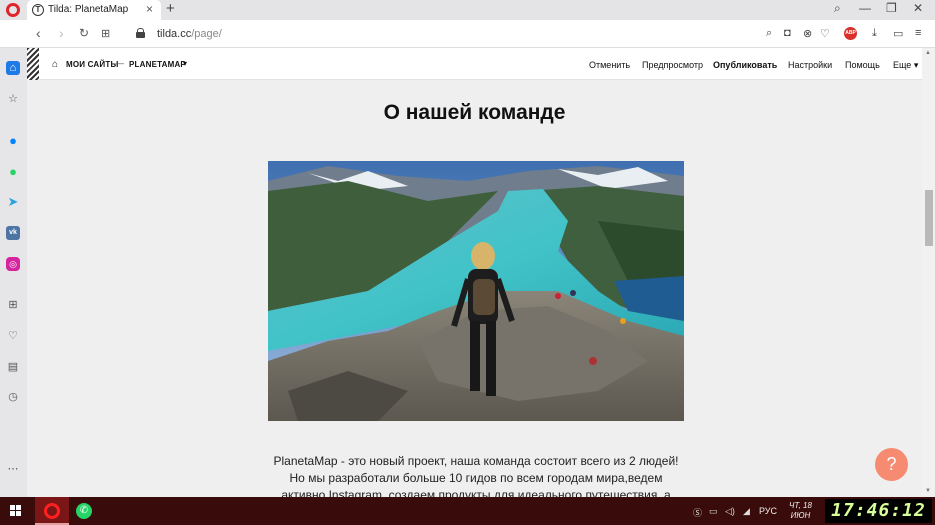  What do you see at coordinates (746, 511) in the screenshot?
I see `tray-network-icon: ◢` at bounding box center [746, 511].